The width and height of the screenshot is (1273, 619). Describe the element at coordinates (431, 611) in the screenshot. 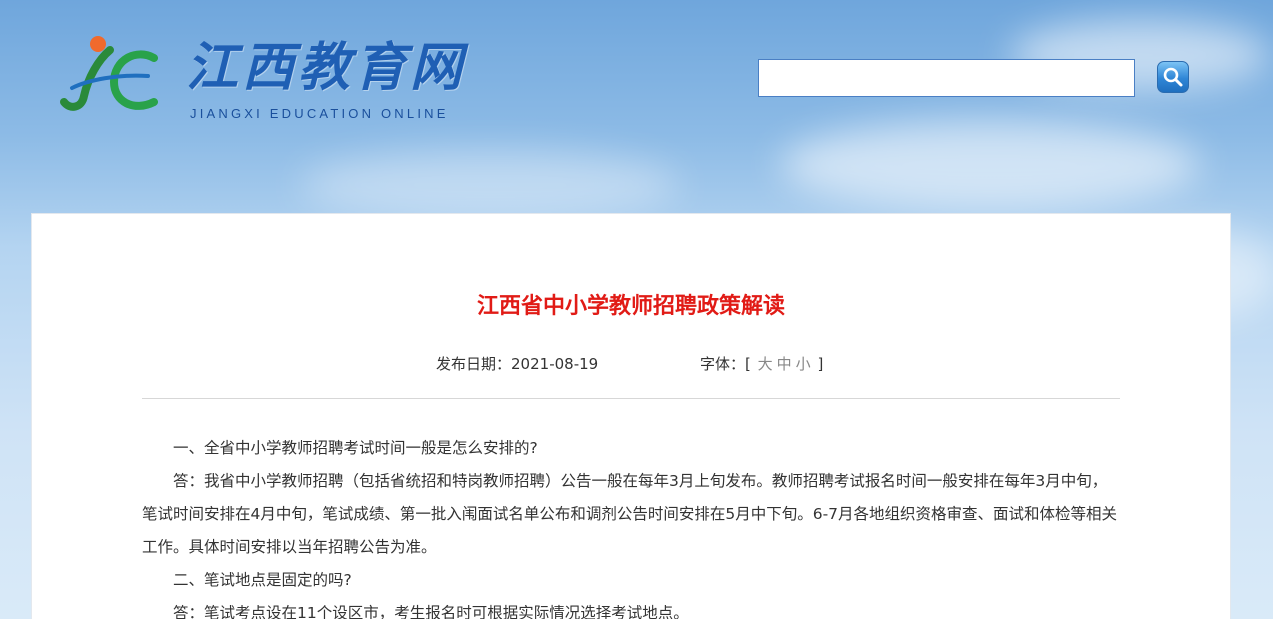

I see `article-paragraph: 答：笔试考点设在11个设区市，考生报名时可根据实际情况选择考试地点。` at that location.